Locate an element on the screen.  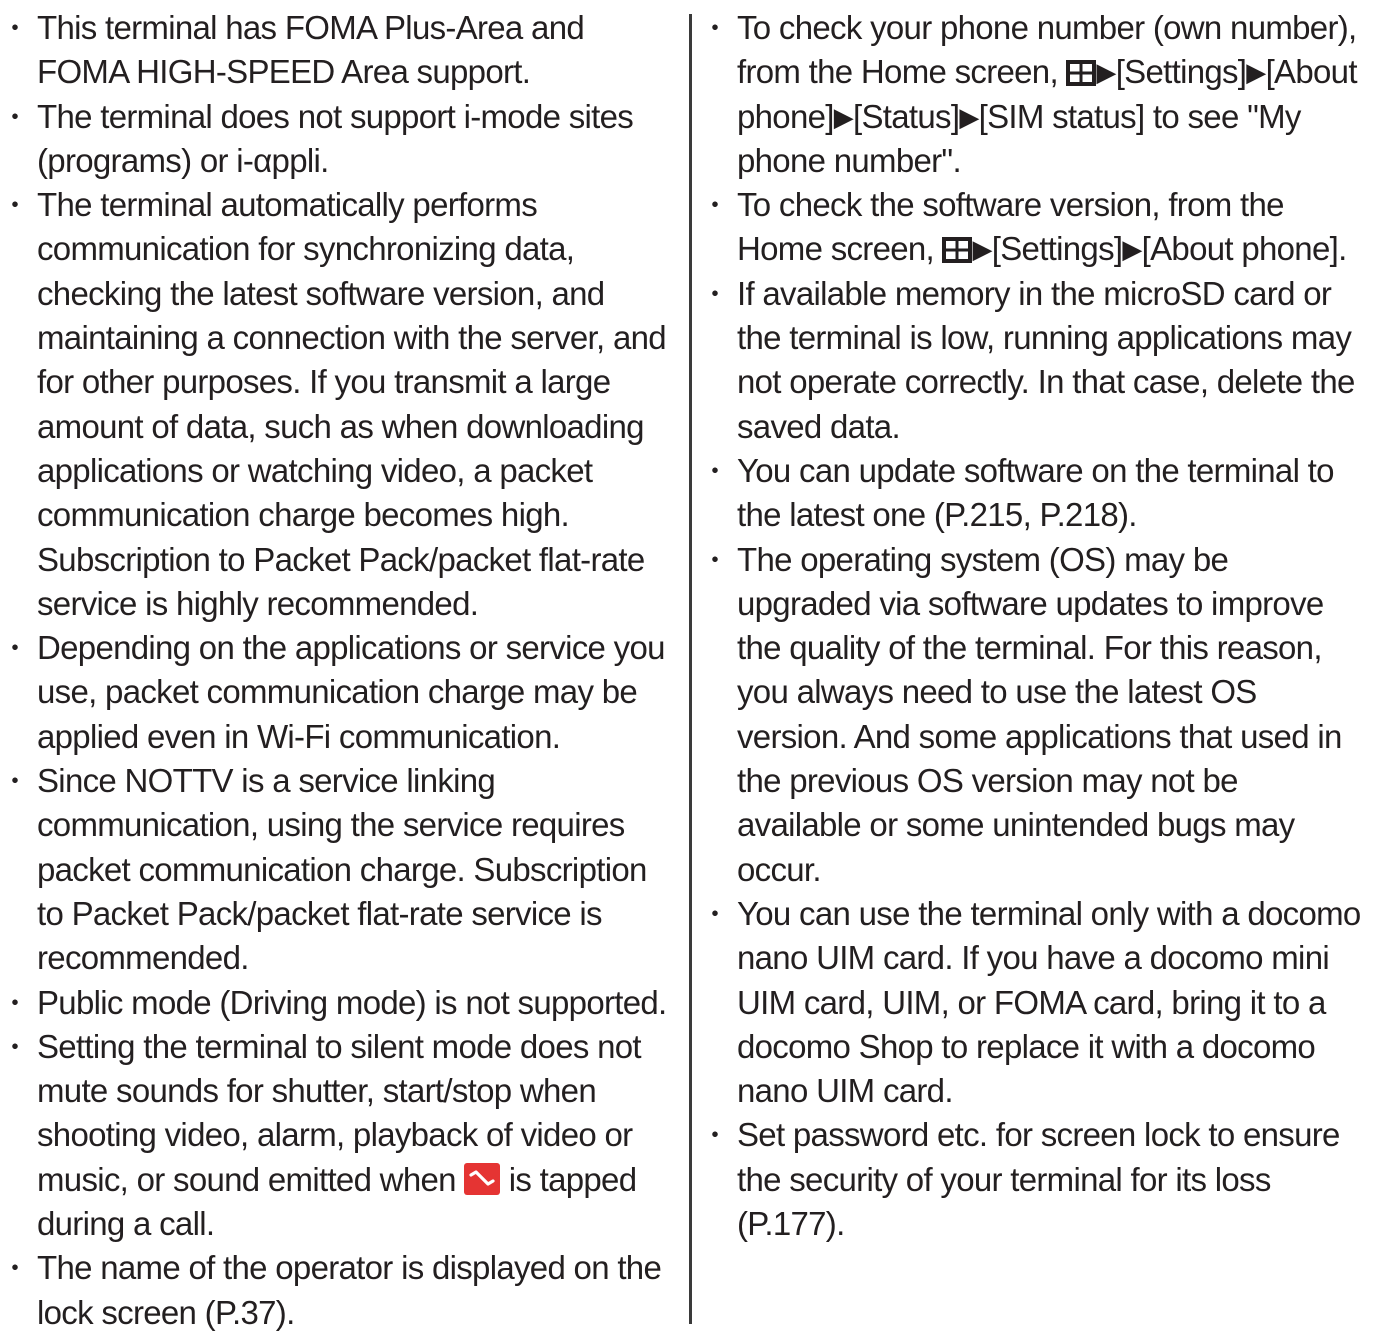
end-call-icon is located at coordinates (482, 1178).